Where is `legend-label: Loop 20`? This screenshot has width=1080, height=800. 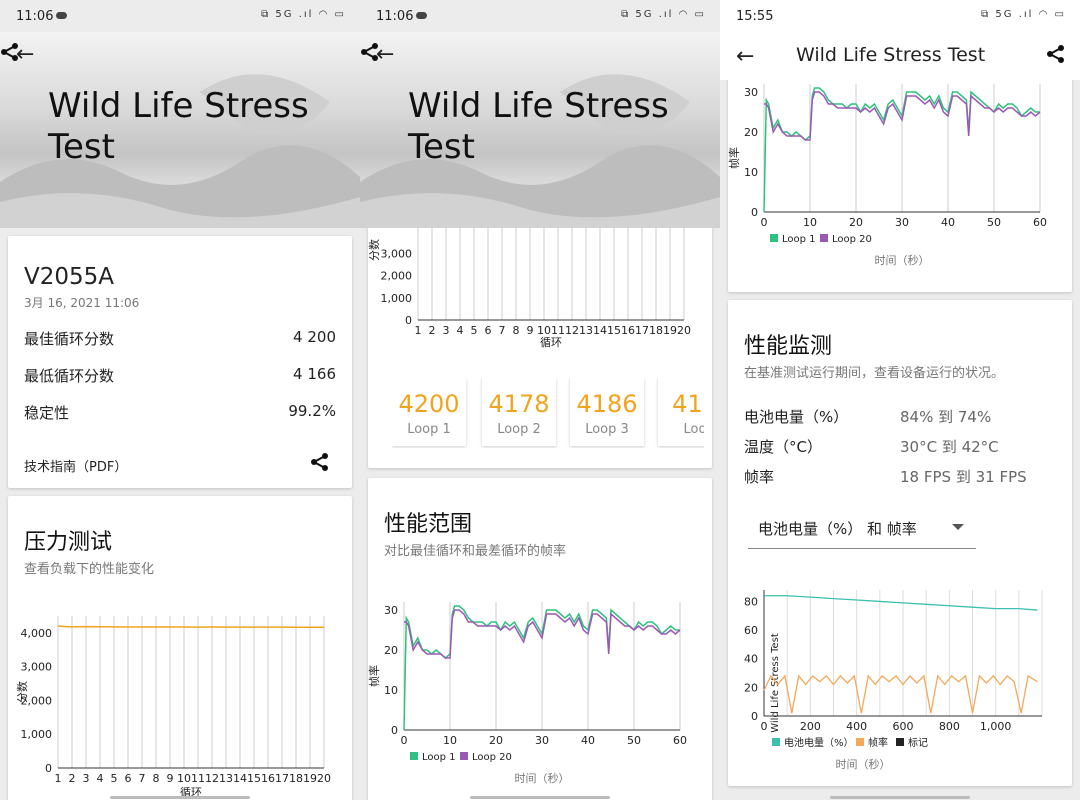
legend-label: Loop 20 is located at coordinates (492, 757).